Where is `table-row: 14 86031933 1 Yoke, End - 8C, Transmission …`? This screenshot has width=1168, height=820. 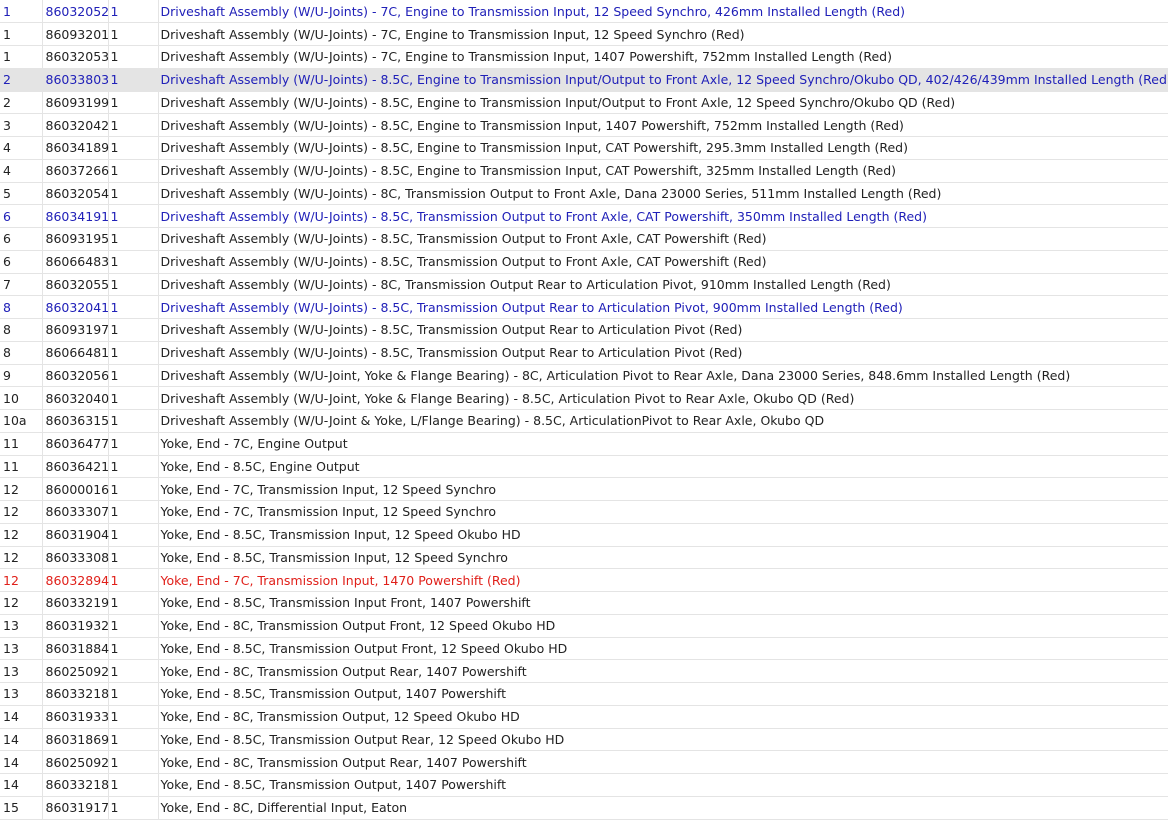
table-row: 14 86031933 1 Yoke, End - 8C, Transmission … is located at coordinates (584, 717).